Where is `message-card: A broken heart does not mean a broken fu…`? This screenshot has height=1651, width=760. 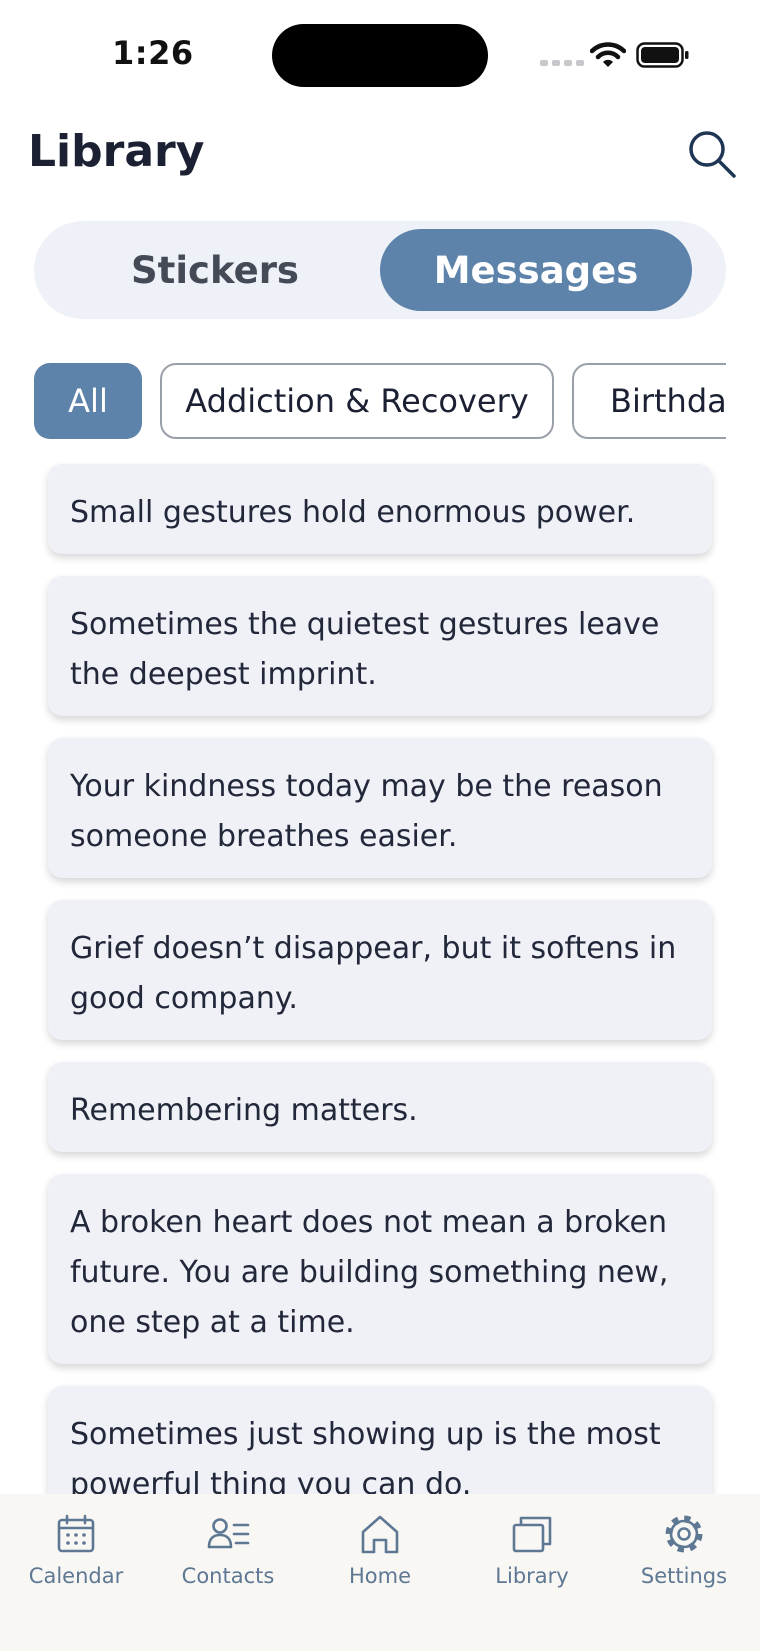
message-card: A broken heart does not mean a broken fu… is located at coordinates (380, 1269).